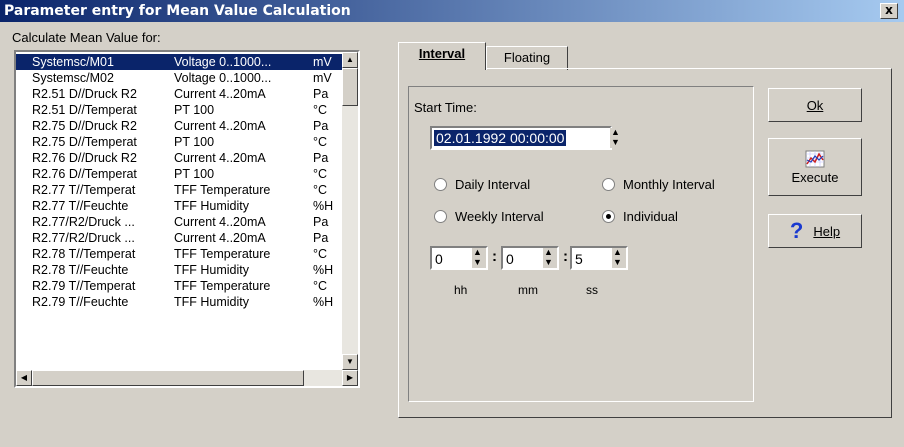 This screenshot has height=447, width=904. What do you see at coordinates (499, 216) in the screenshot?
I see `radio-weekly-label: Weekly Interval` at bounding box center [499, 216].